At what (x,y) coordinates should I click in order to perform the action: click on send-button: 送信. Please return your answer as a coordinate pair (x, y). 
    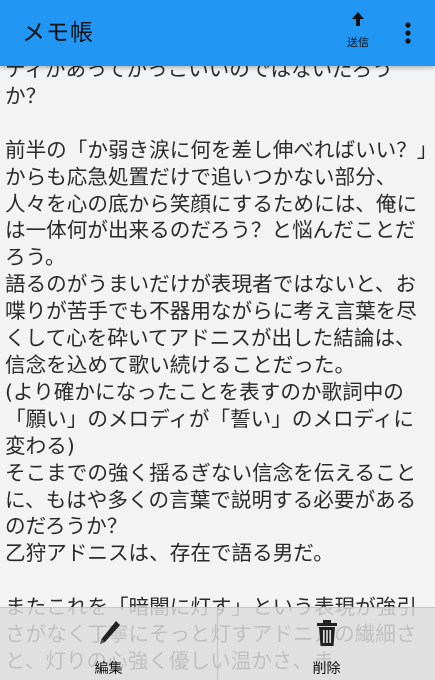
    Looking at the image, I should click on (358, 33).